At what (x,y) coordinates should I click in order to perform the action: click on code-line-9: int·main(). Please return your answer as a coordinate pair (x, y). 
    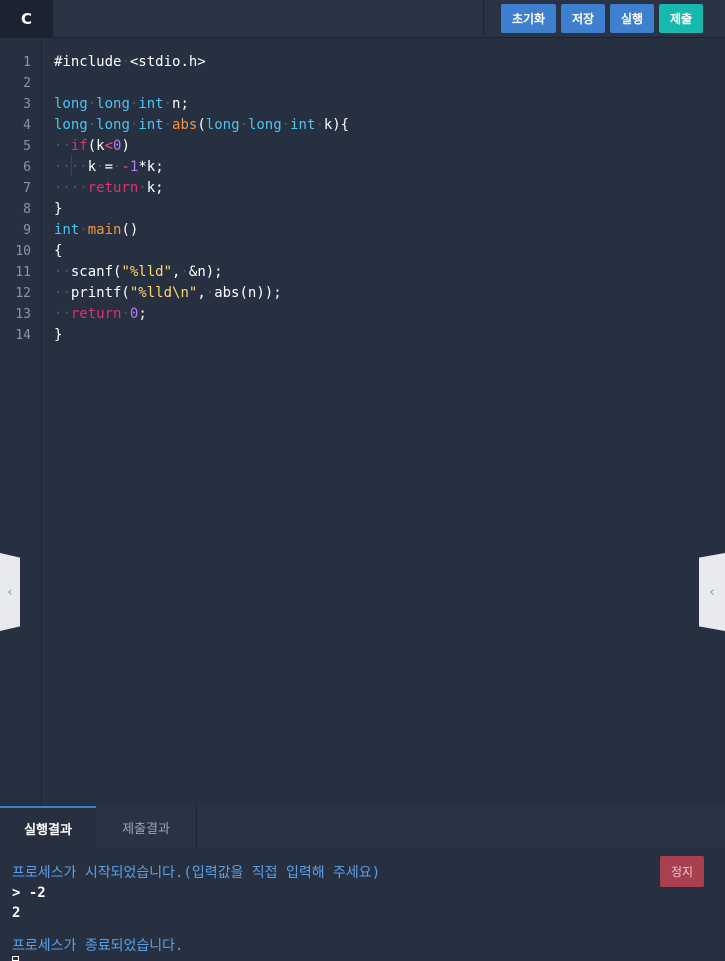
    Looking at the image, I should click on (96, 230).